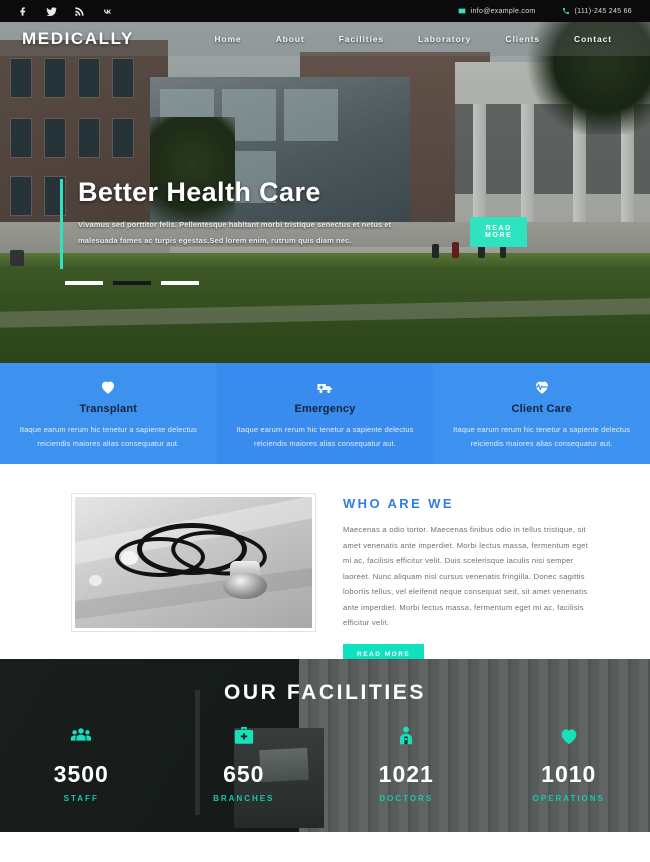 Image resolution: width=650 pixels, height=862 pixels. What do you see at coordinates (51, 11) in the screenshot?
I see `twitter-icon` at bounding box center [51, 11].